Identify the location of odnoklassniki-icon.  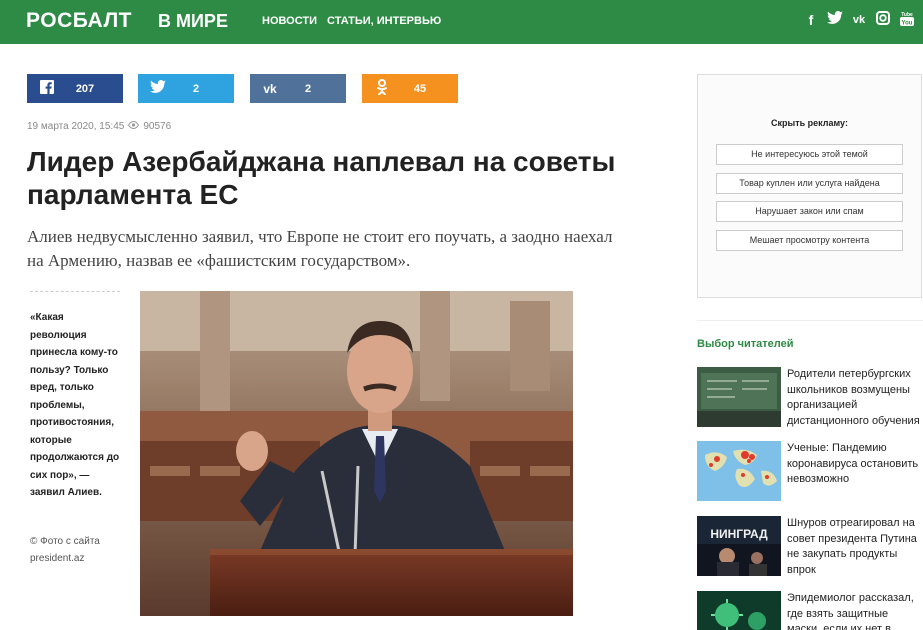
(382, 88).